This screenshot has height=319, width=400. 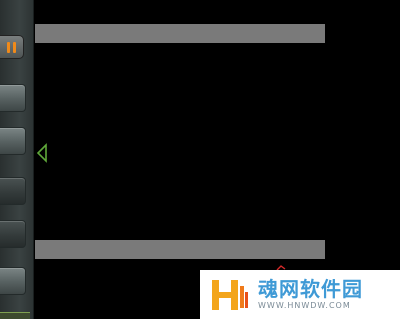 I want to click on pause-button, so click(x=12, y=47).